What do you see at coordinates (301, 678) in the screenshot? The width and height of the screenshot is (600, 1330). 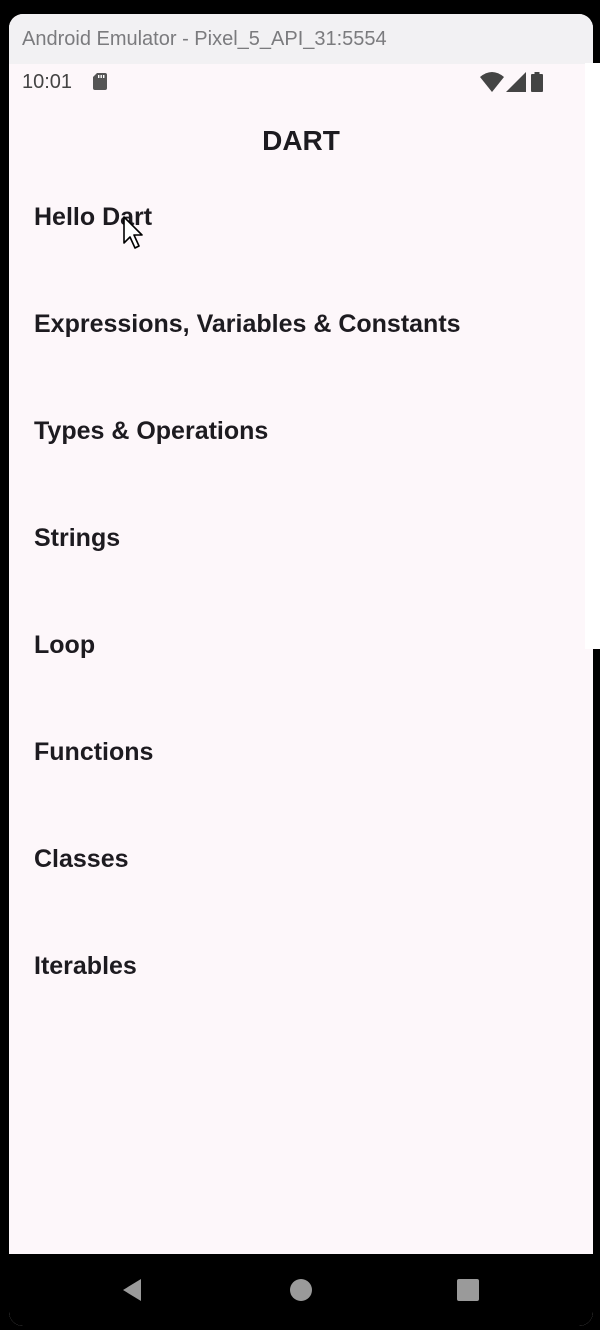 I see `list-item-loop: Loop` at bounding box center [301, 678].